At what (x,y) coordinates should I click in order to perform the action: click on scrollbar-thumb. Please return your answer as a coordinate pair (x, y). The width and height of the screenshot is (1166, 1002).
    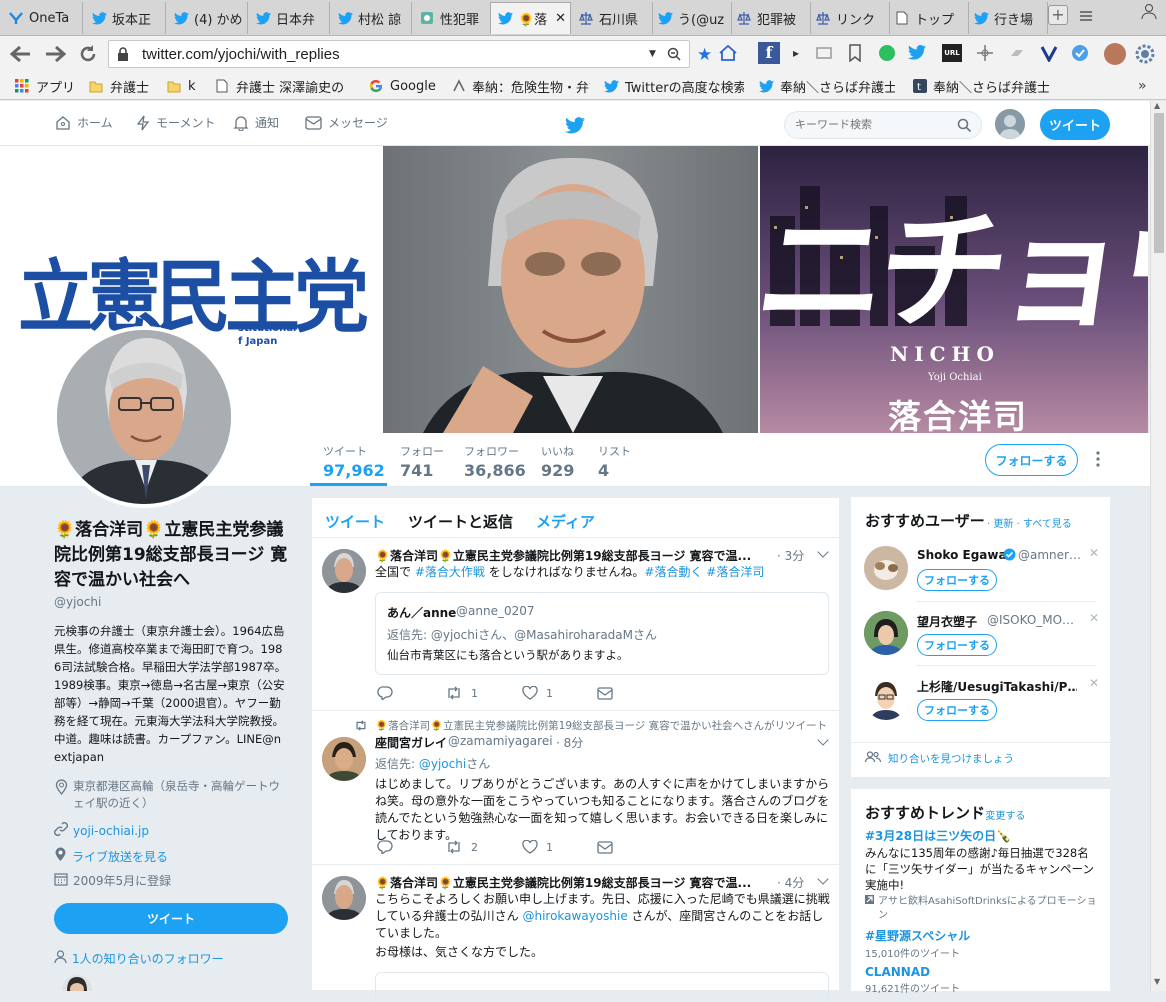
    Looking at the image, I should click on (1159, 183).